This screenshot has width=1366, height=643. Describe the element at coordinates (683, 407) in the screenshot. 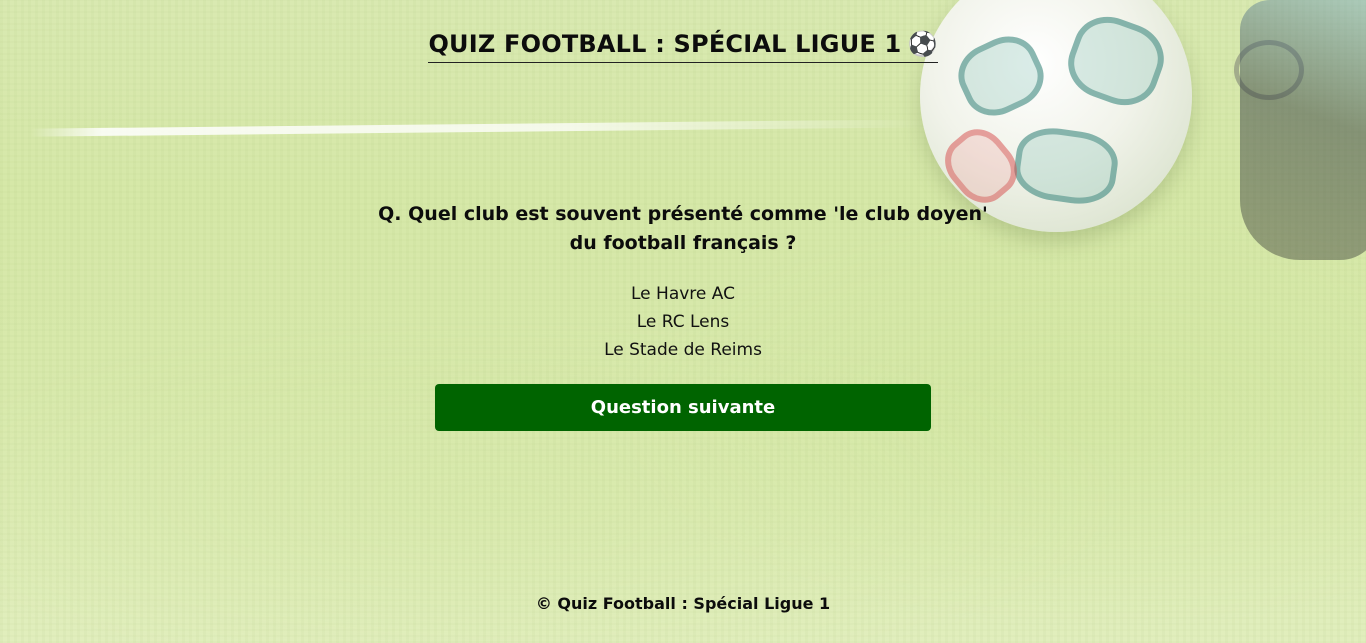

I see `next-question-button: Question suivante` at that location.